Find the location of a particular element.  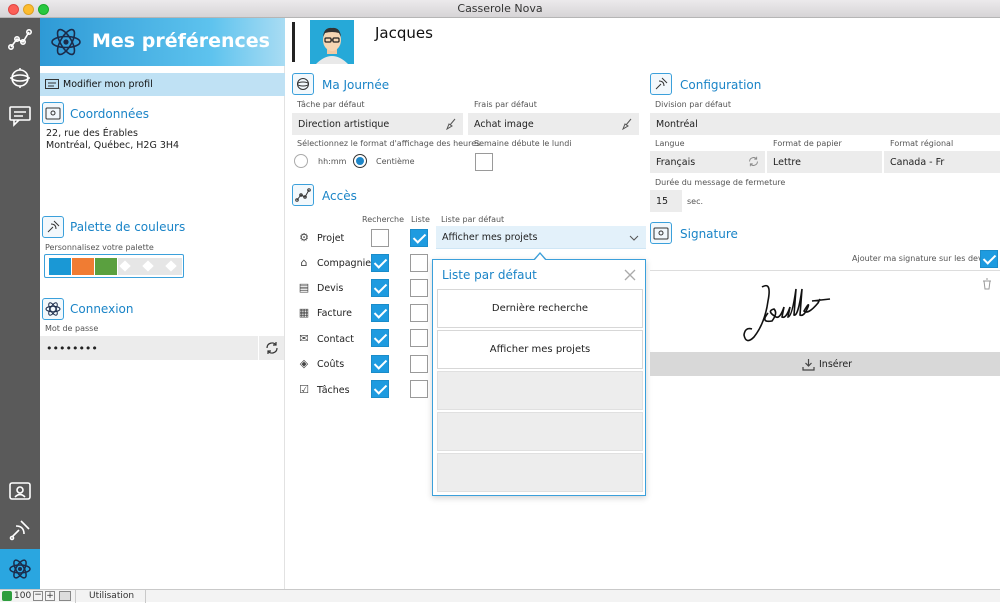

default-fees-field: Achat image is located at coordinates (553, 124).